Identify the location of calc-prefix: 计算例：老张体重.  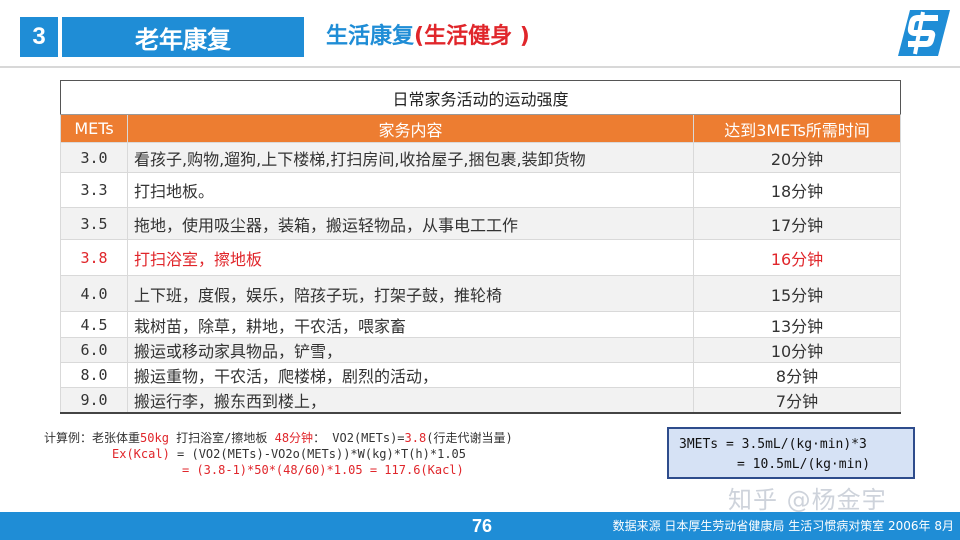
(92, 438).